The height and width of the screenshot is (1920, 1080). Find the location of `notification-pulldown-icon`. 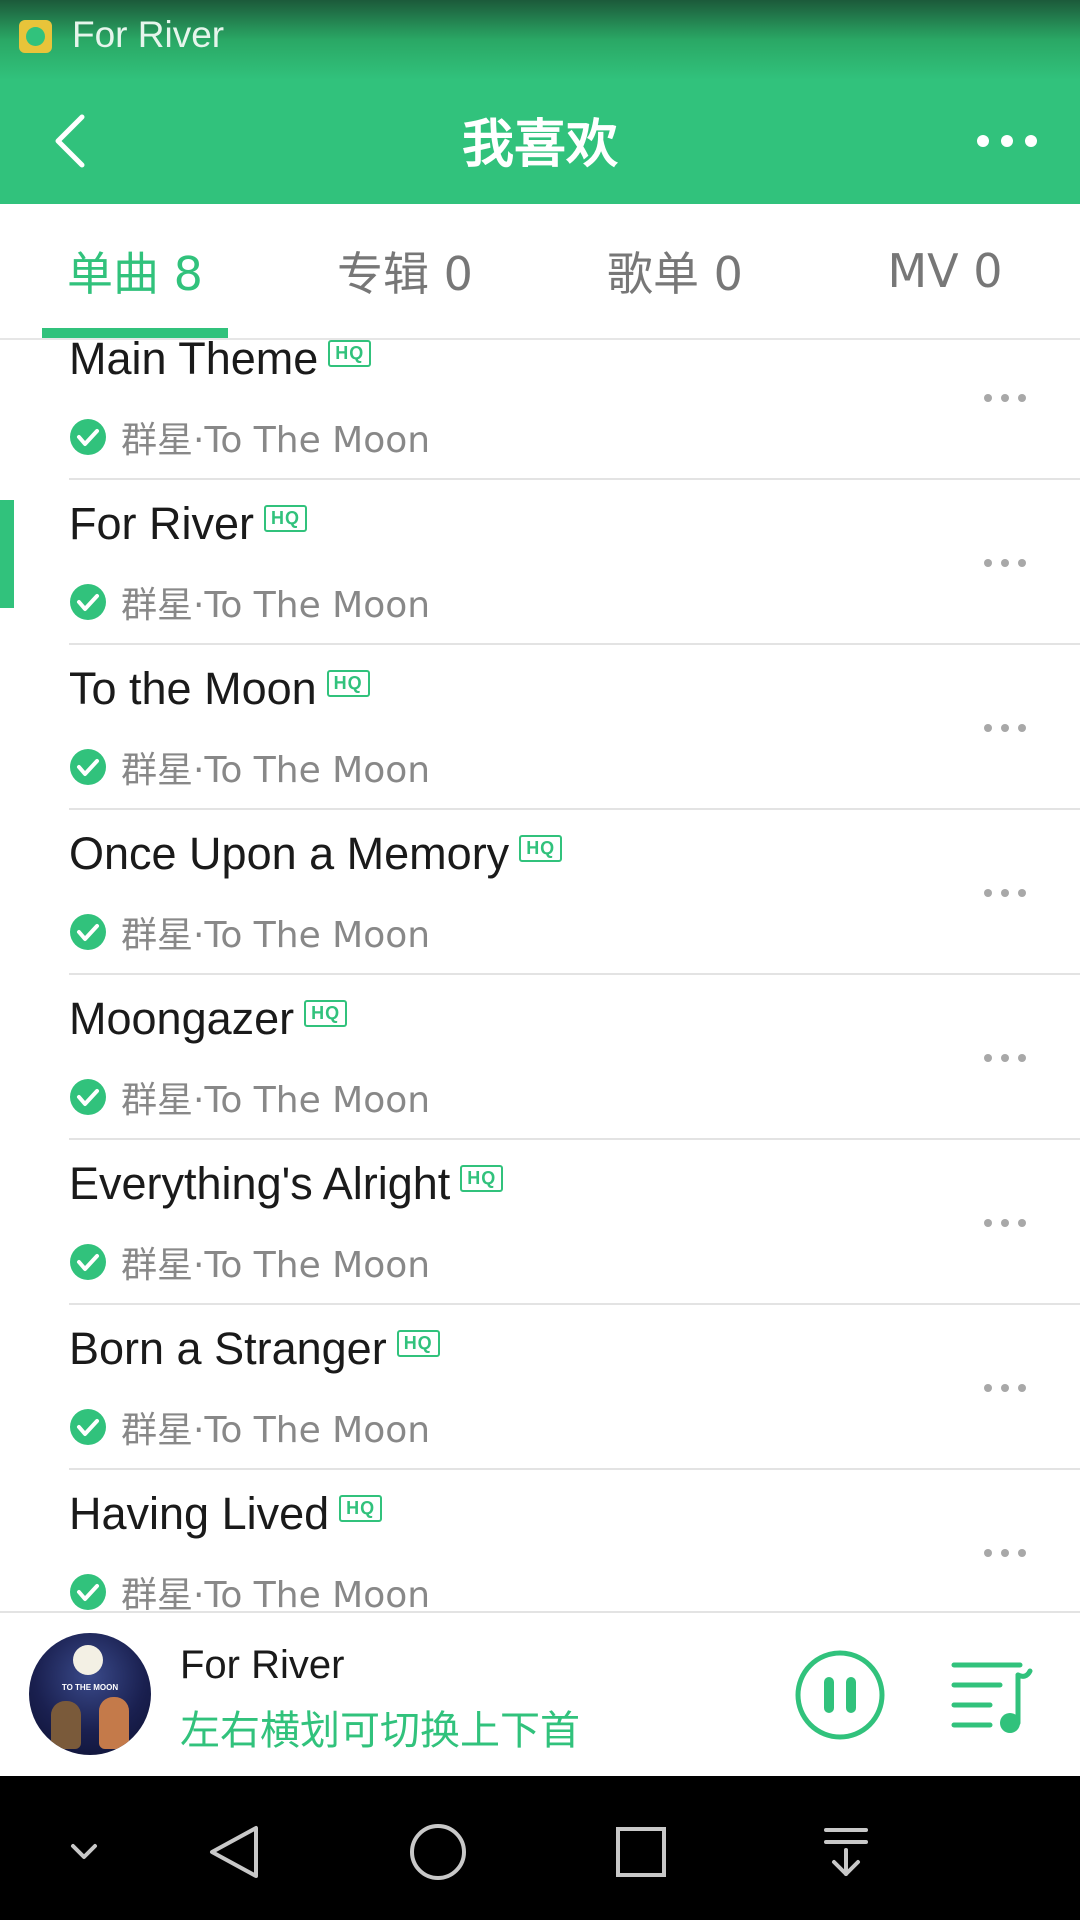

notification-pulldown-icon is located at coordinates (846, 1852).